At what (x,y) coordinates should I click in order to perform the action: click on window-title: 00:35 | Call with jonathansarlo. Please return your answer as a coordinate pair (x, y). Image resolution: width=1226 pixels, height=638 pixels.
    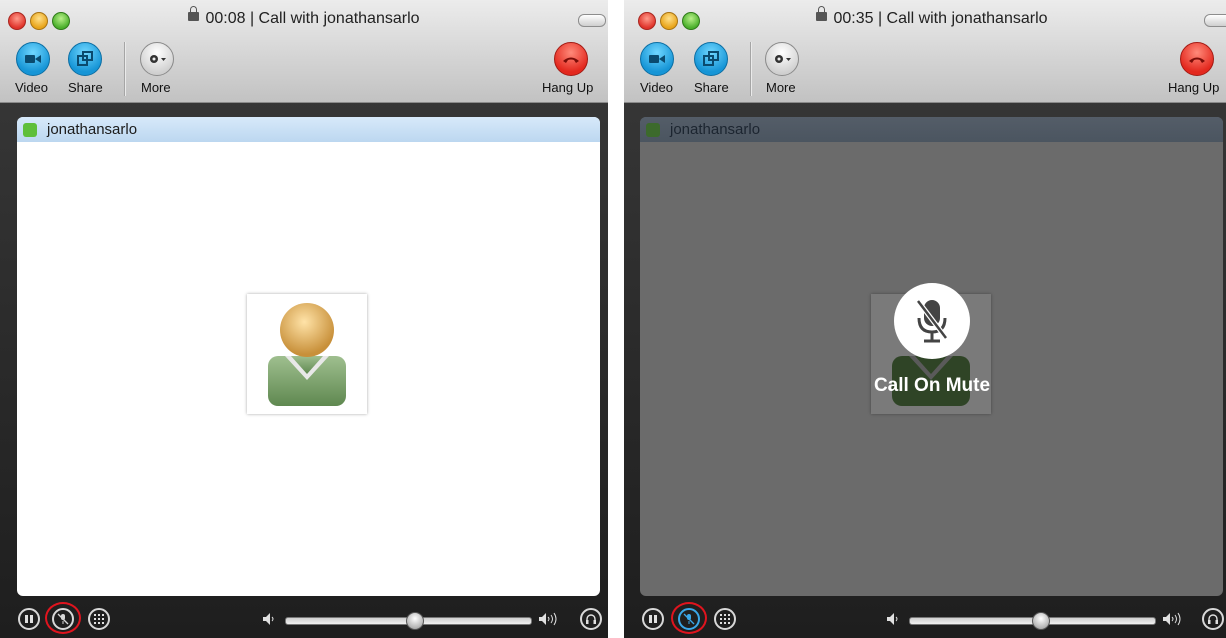
    Looking at the image, I should click on (932, 19).